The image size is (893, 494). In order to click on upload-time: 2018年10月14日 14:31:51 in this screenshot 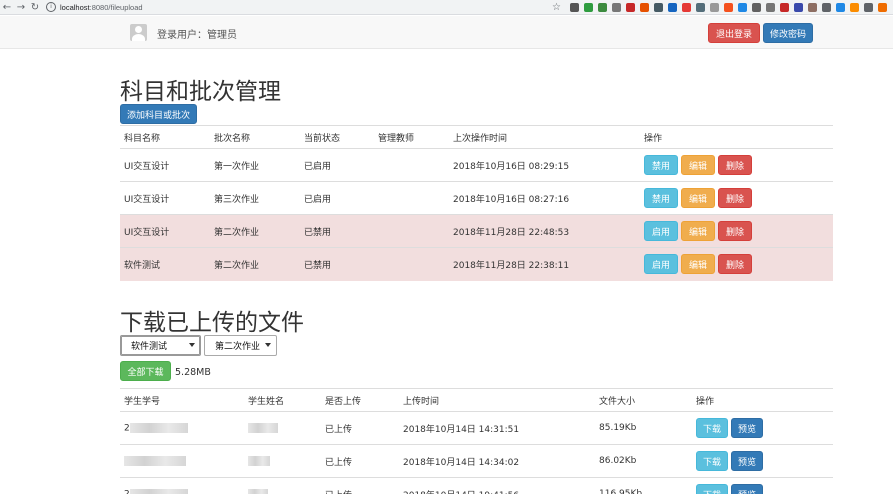, I will do `click(497, 428)`.